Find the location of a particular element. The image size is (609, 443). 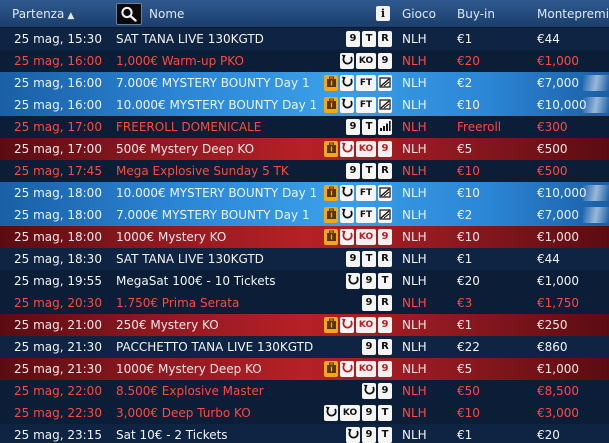

tournament-badges: 9 is located at coordinates (377, 391).